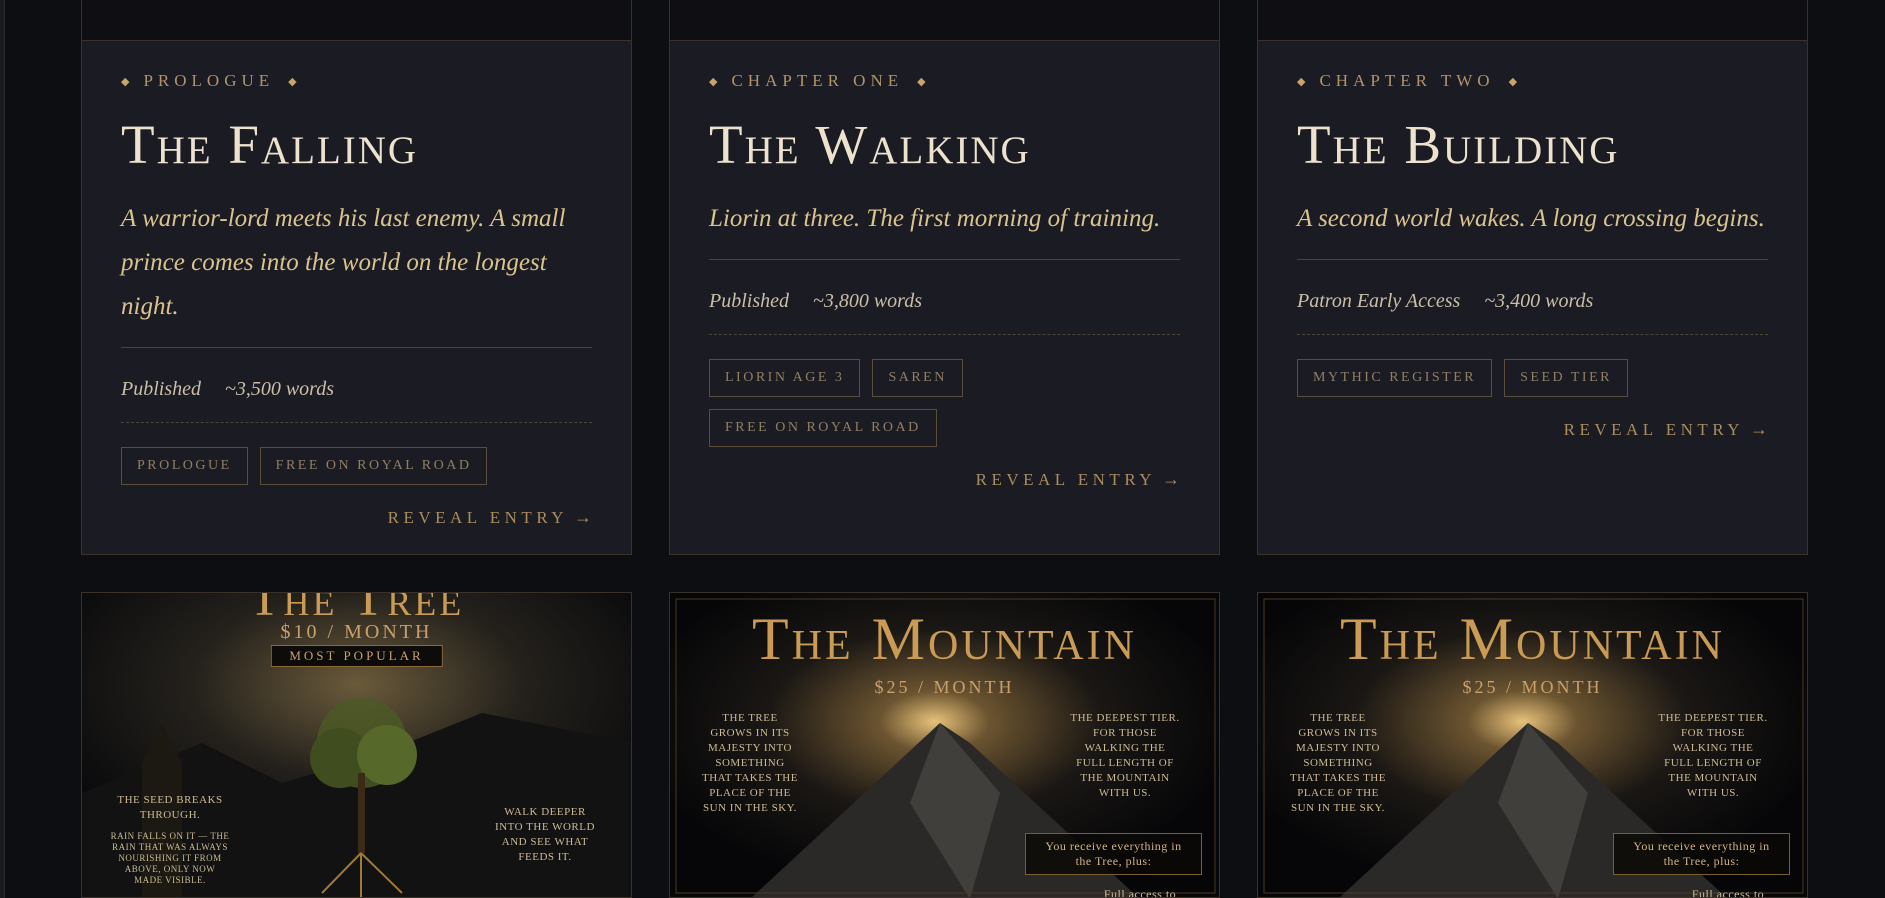 This screenshot has height=898, width=1885. I want to click on word-count: ~3,400 words, so click(1539, 301).